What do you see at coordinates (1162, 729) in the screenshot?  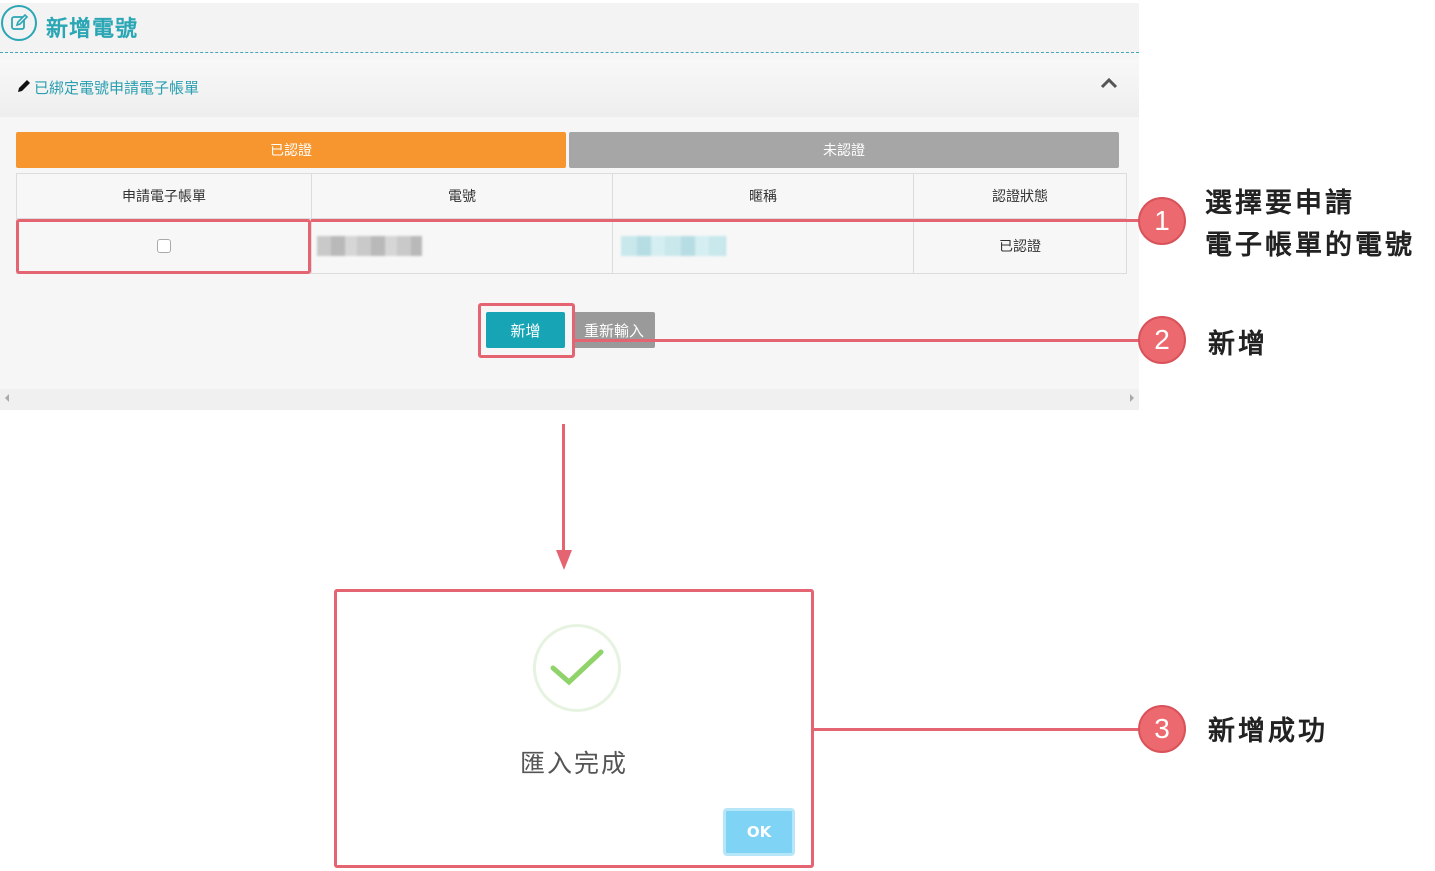 I see `step-badge-3: 3` at bounding box center [1162, 729].